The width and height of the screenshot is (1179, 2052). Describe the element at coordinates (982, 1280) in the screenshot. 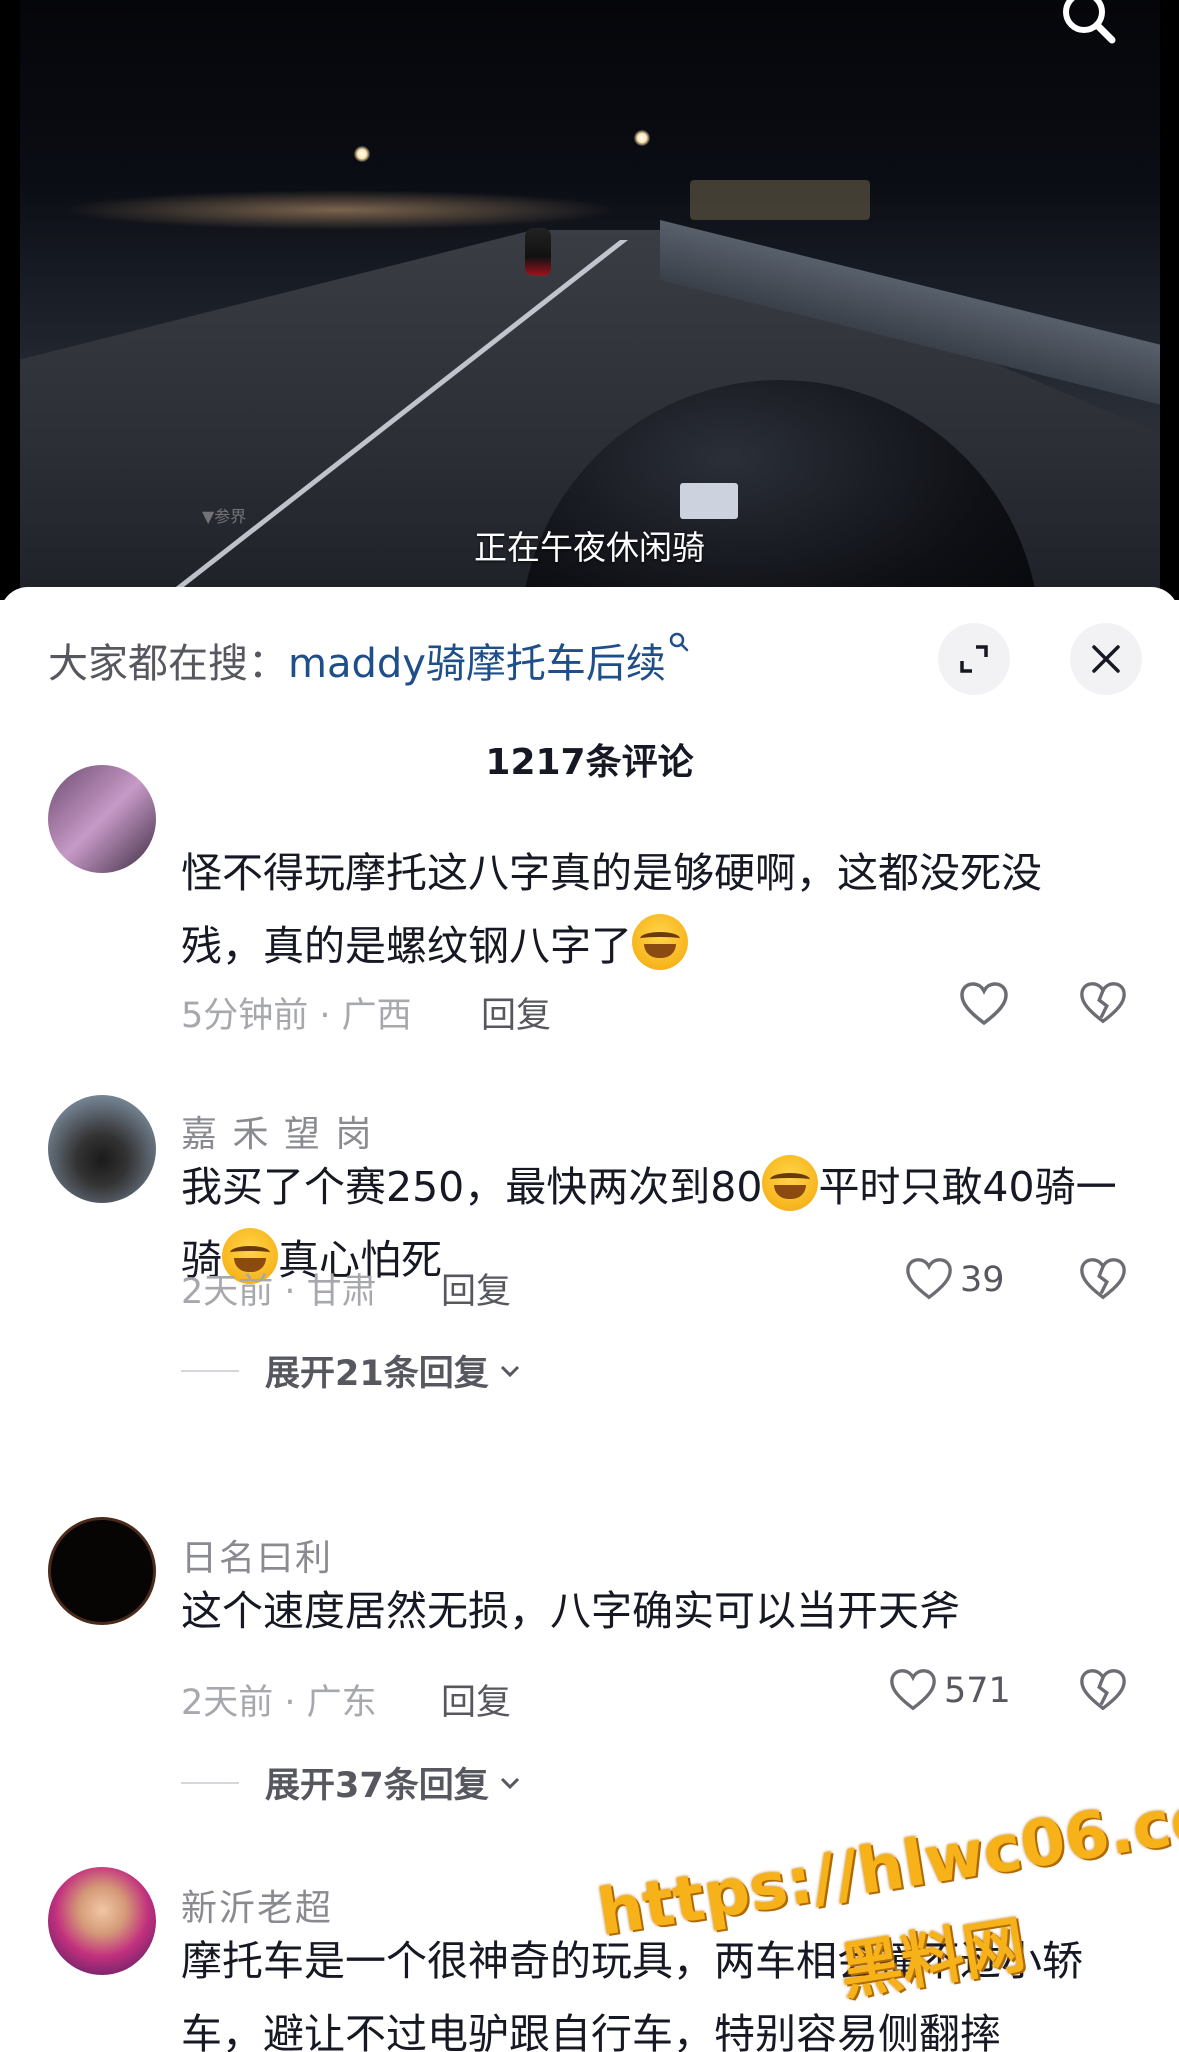

I see `like-count: 39` at that location.